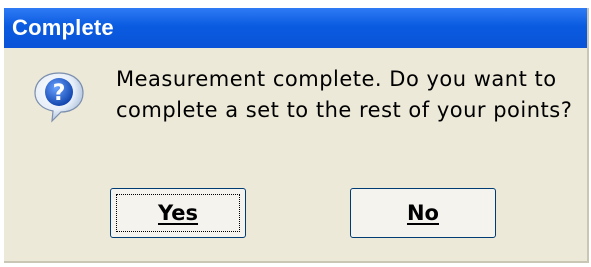 The width and height of the screenshot is (591, 267). What do you see at coordinates (295, 28) in the screenshot?
I see `title-bar: Complete` at bounding box center [295, 28].